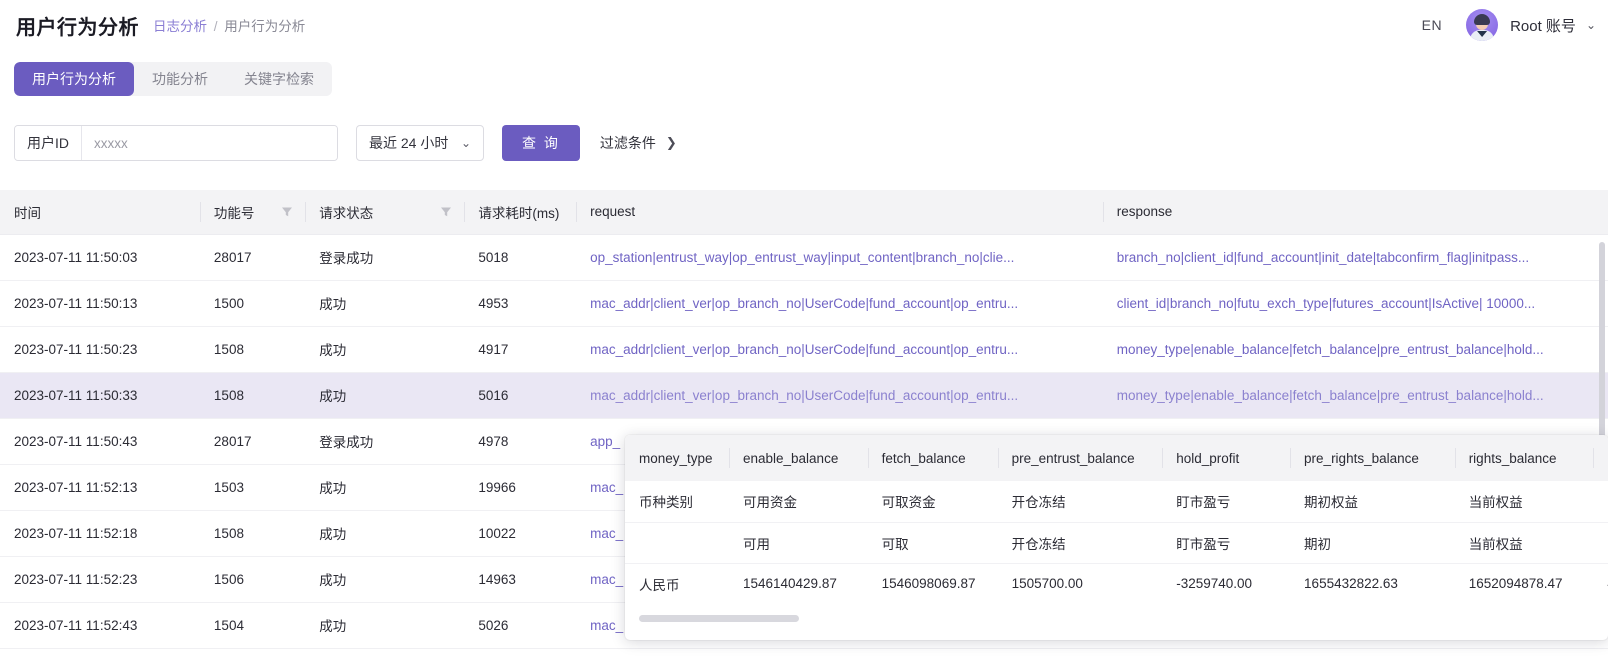 The height and width of the screenshot is (658, 1608). Describe the element at coordinates (345, 143) in the screenshot. I see `filter-toolbar: 用户ID 最近 24 小时 ⌄ 查 询 过滤条件 ❯` at that location.